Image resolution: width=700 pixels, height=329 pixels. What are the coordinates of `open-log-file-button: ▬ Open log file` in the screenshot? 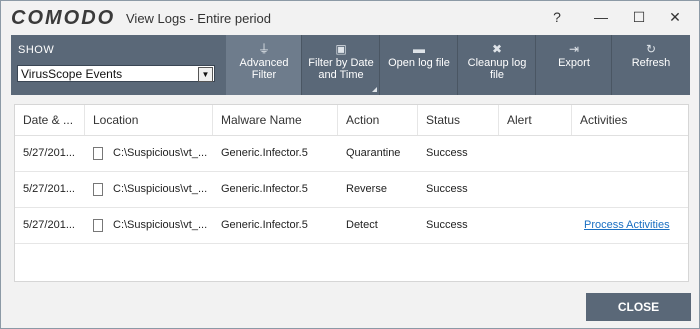 It's located at (419, 65).